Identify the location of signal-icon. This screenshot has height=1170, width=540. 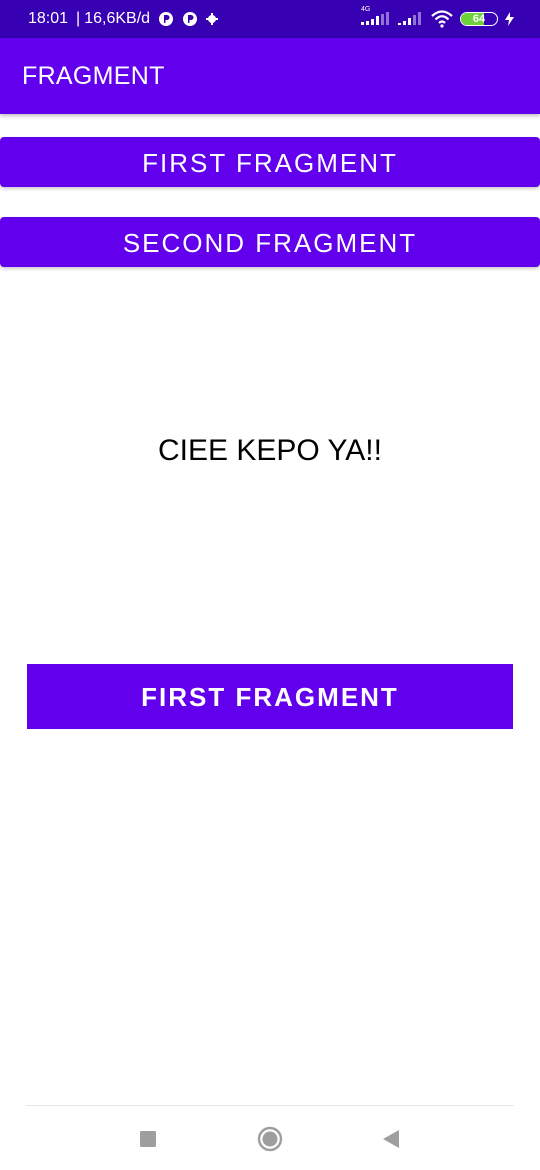
(411, 19).